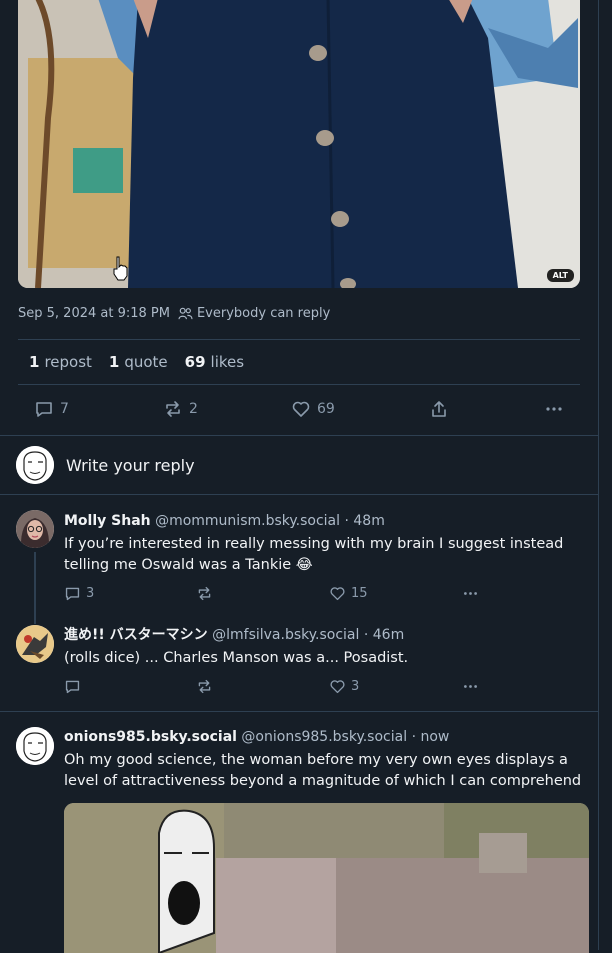  I want to click on reply-button, so click(72, 686).